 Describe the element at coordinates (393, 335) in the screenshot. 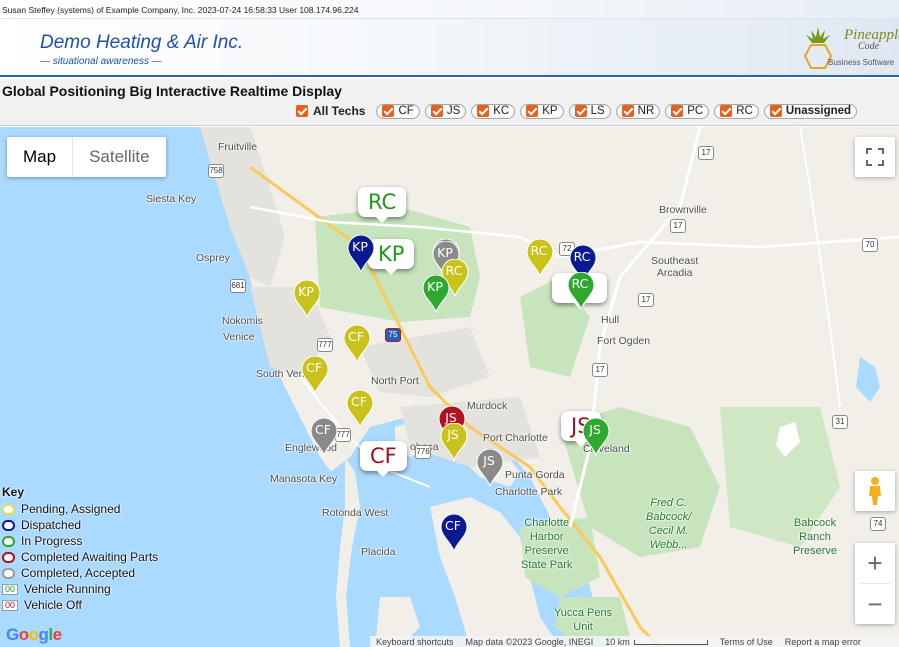

I see `interstate-shield: 75` at that location.